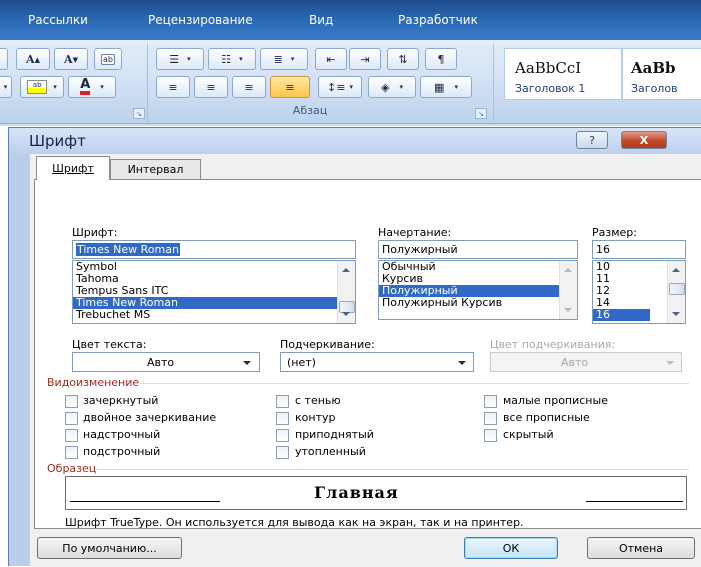 This screenshot has width=701, height=567. Describe the element at coordinates (493, 83) in the screenshot. I see `group-divider` at that location.